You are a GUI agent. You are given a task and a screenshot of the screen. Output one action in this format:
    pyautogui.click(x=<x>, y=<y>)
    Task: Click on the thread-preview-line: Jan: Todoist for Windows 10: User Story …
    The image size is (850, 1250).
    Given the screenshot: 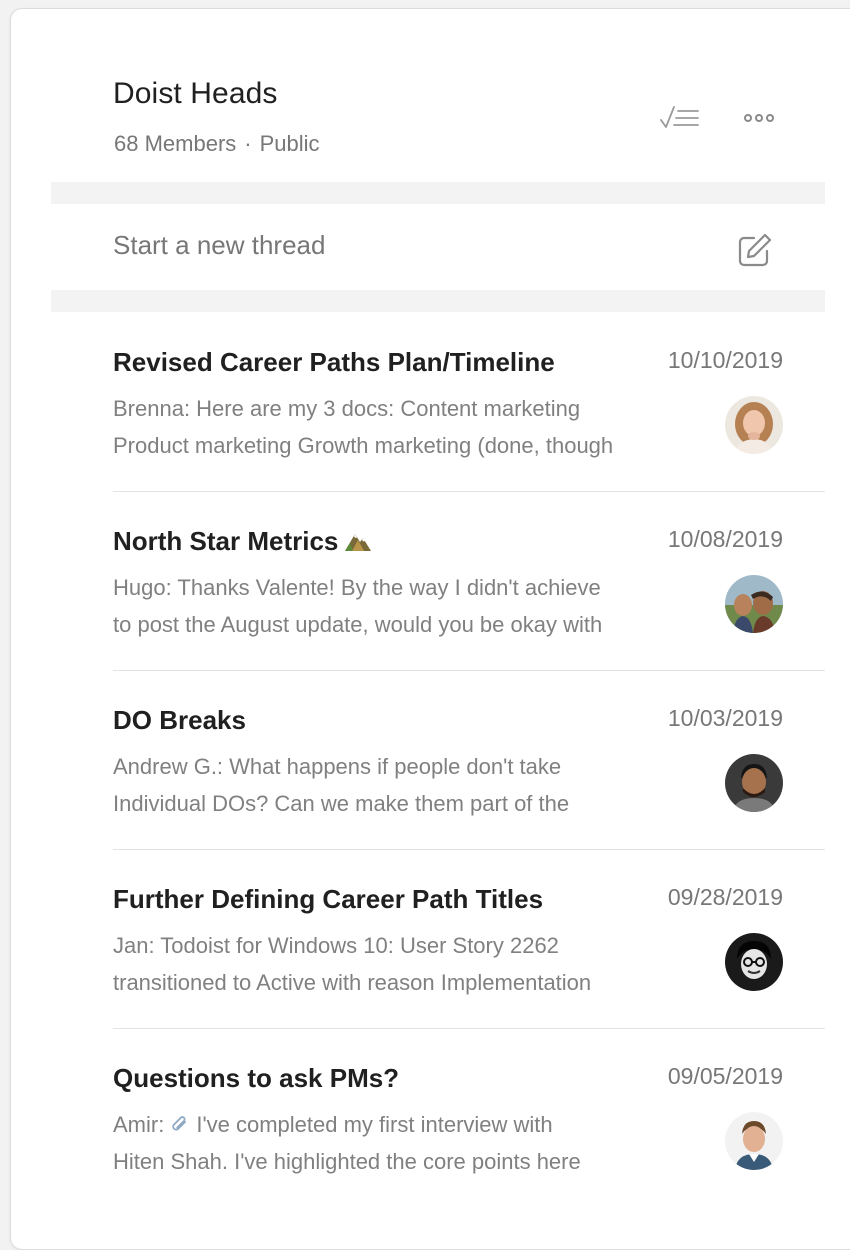 What is the action you would take?
    pyautogui.click(x=336, y=945)
    